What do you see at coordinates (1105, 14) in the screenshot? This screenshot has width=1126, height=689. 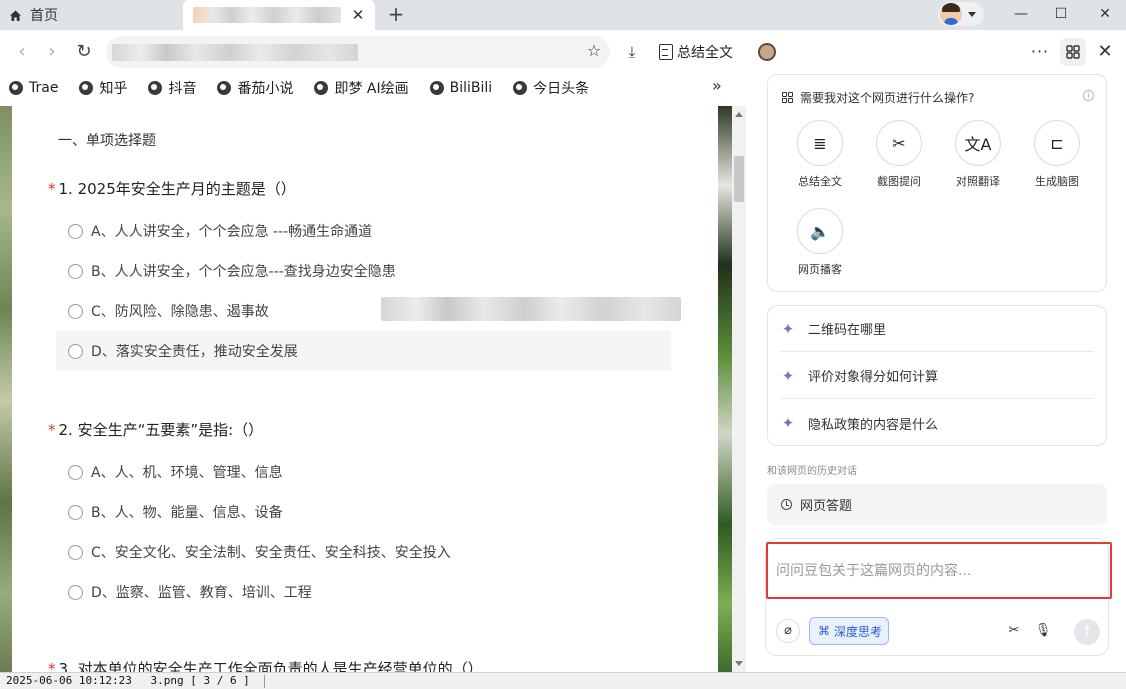 I see `window-close-button: ✕` at bounding box center [1105, 14].